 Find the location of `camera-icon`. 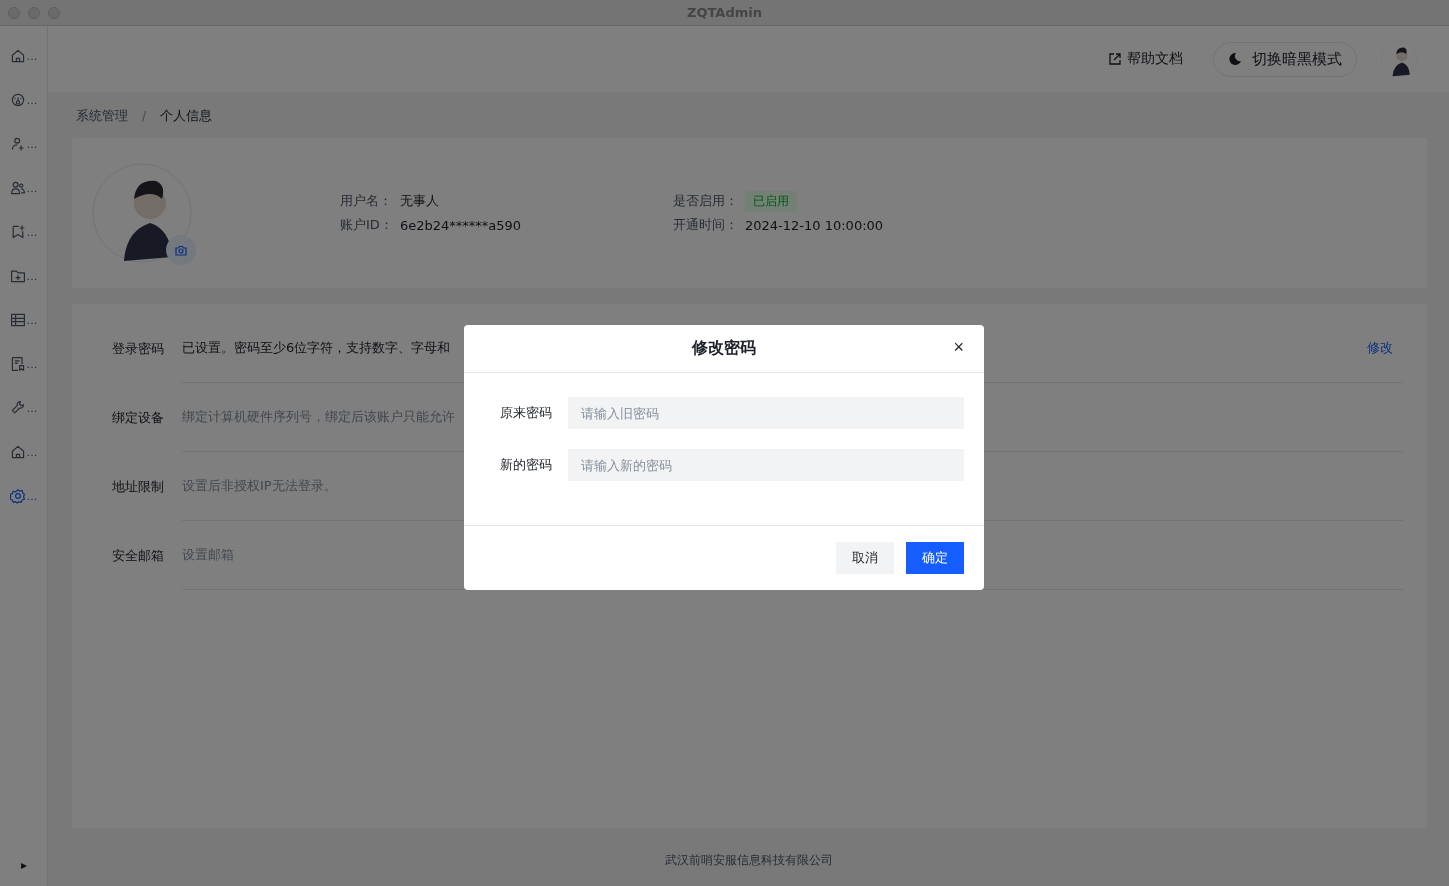

camera-icon is located at coordinates (181, 250).